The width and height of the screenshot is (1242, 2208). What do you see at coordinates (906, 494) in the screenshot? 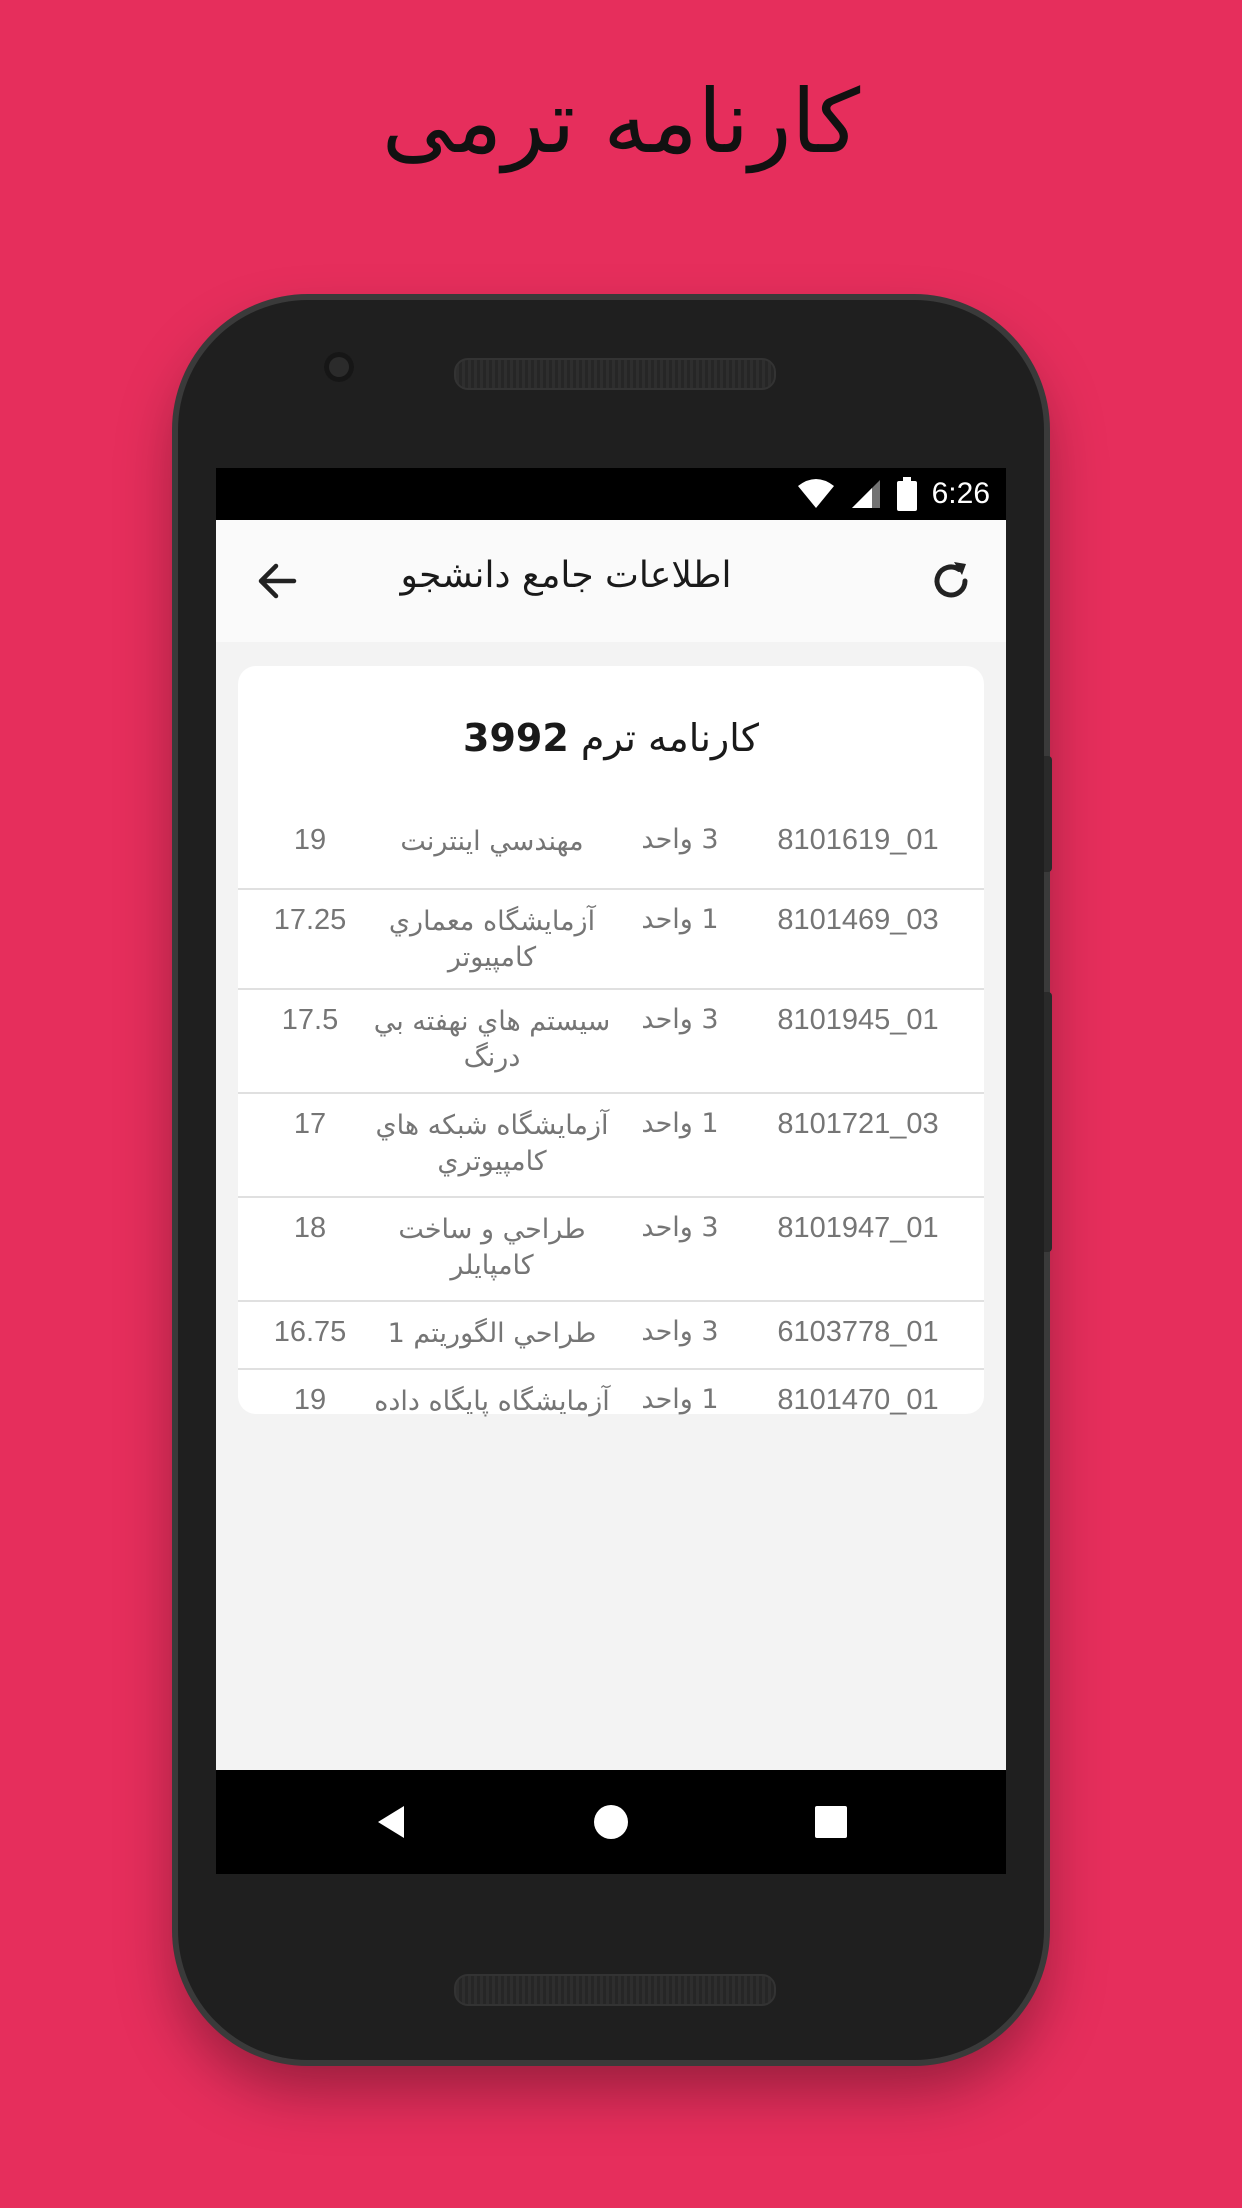
I see `battery-icon` at bounding box center [906, 494].